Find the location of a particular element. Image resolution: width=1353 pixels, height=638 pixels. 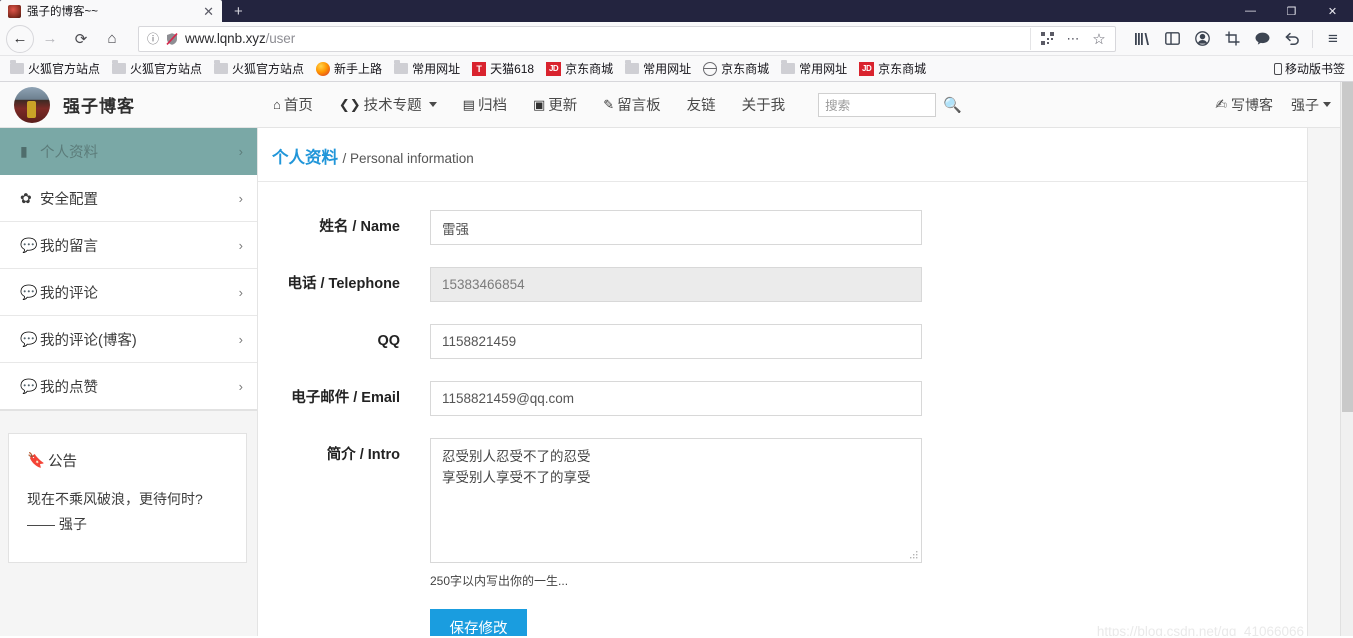

sidebar-icon is located at coordinates (1172, 39).